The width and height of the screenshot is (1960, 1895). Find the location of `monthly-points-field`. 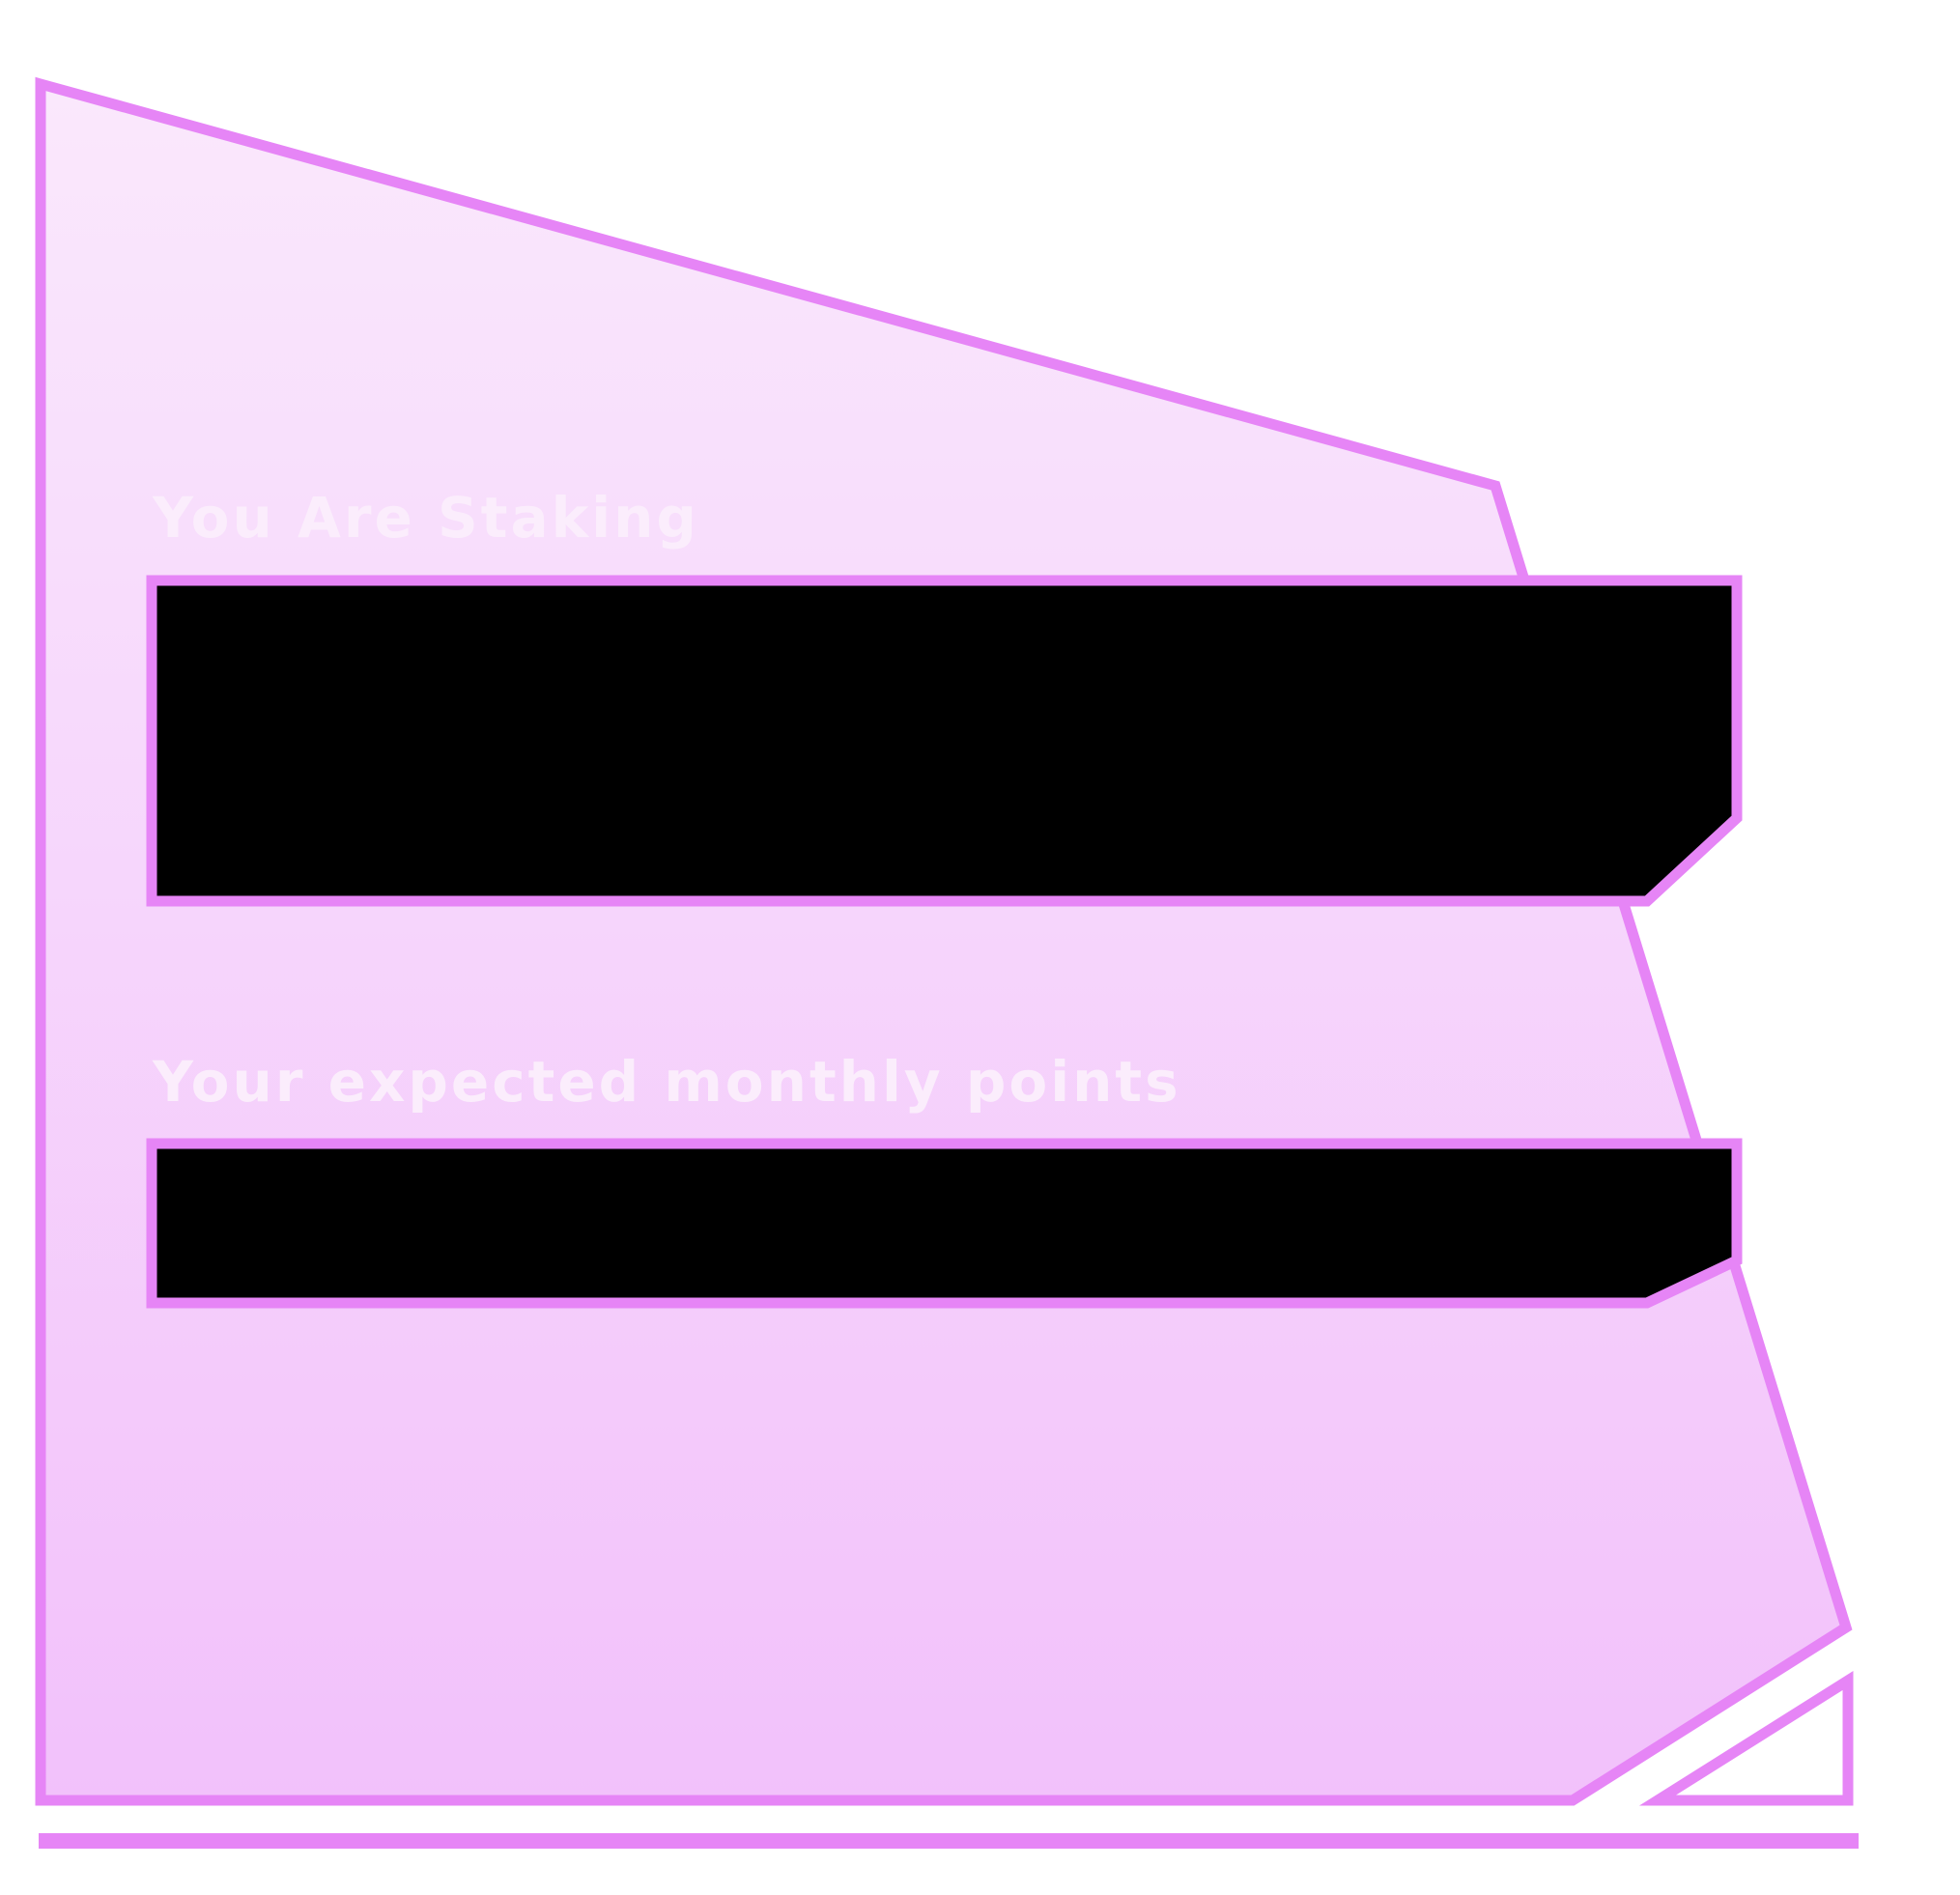

monthly-points-field is located at coordinates (944, 1223).